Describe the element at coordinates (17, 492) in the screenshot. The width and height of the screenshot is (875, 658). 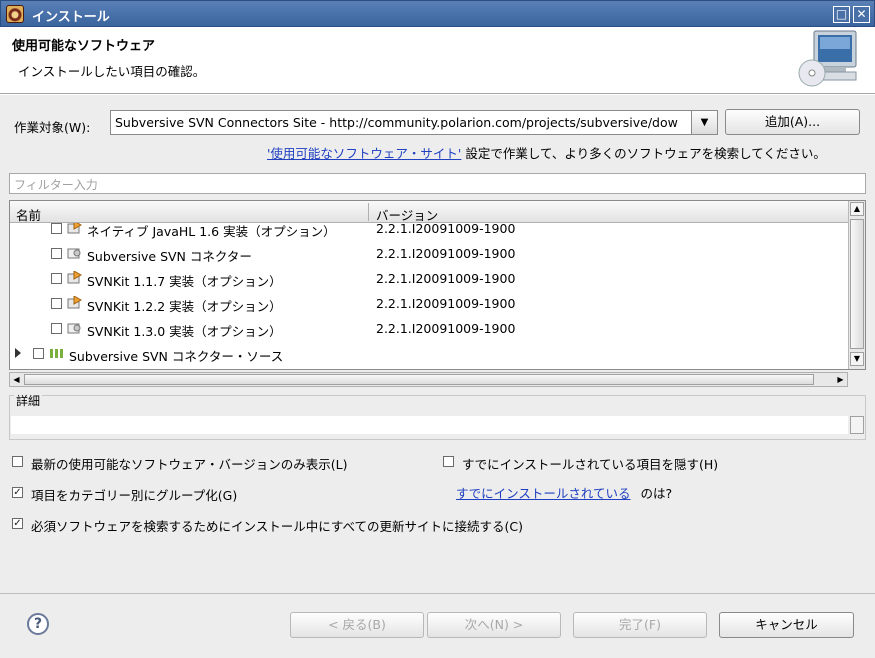
I see `group-by-category-checkbox: ✓` at that location.